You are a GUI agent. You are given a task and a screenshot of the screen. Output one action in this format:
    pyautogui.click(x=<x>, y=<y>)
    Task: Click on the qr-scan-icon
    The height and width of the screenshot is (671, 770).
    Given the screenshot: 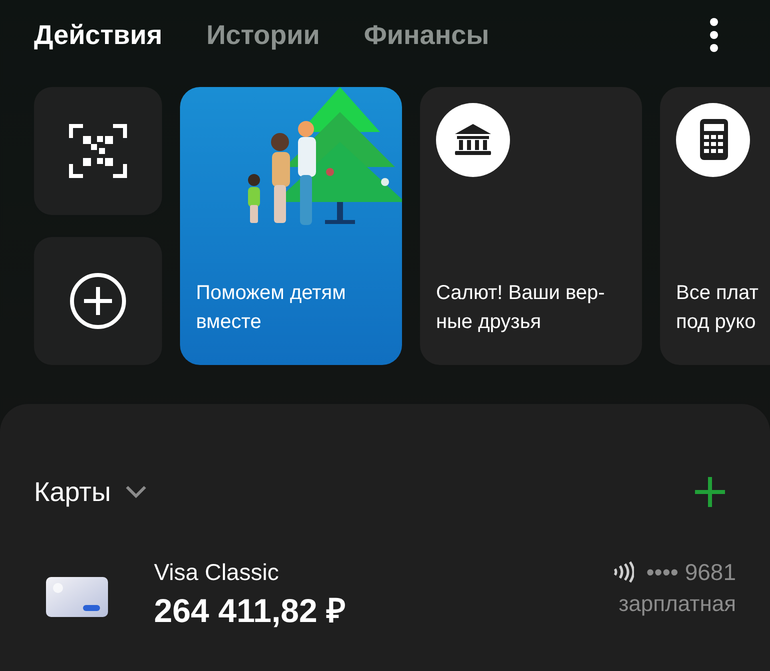 What is the action you would take?
    pyautogui.click(x=98, y=151)
    